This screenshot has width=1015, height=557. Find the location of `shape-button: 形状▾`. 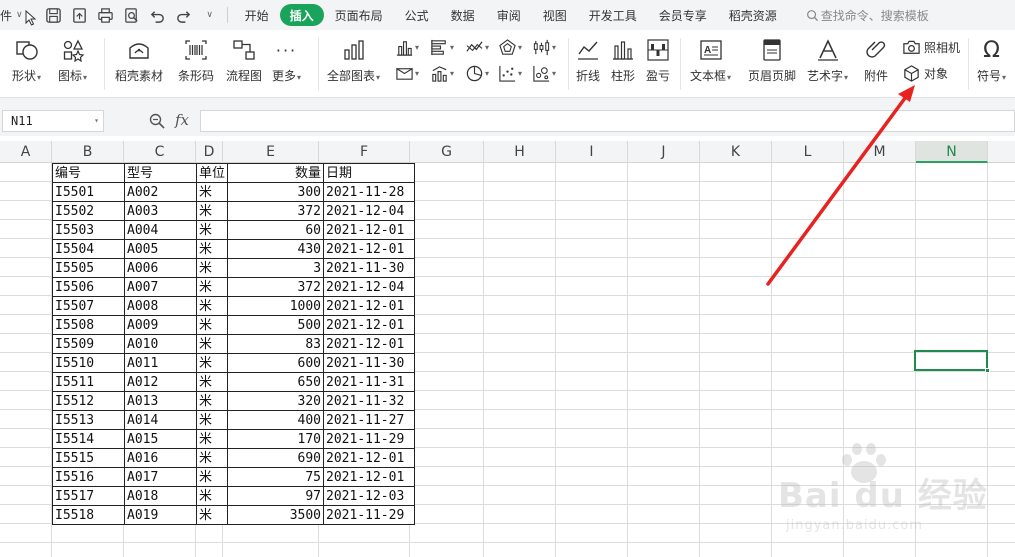

shape-button: 形状▾ is located at coordinates (26, 60).